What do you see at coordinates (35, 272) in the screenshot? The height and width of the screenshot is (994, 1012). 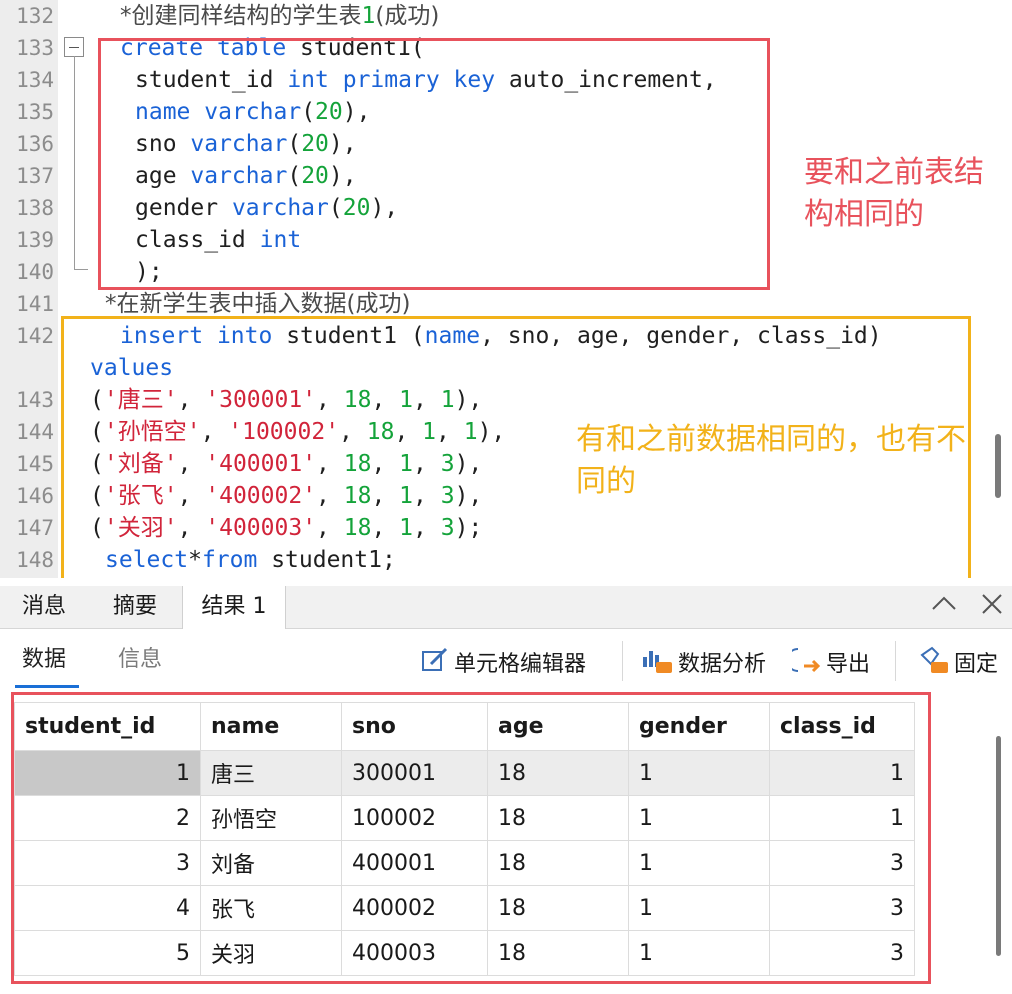 I see `line-number: 140` at bounding box center [35, 272].